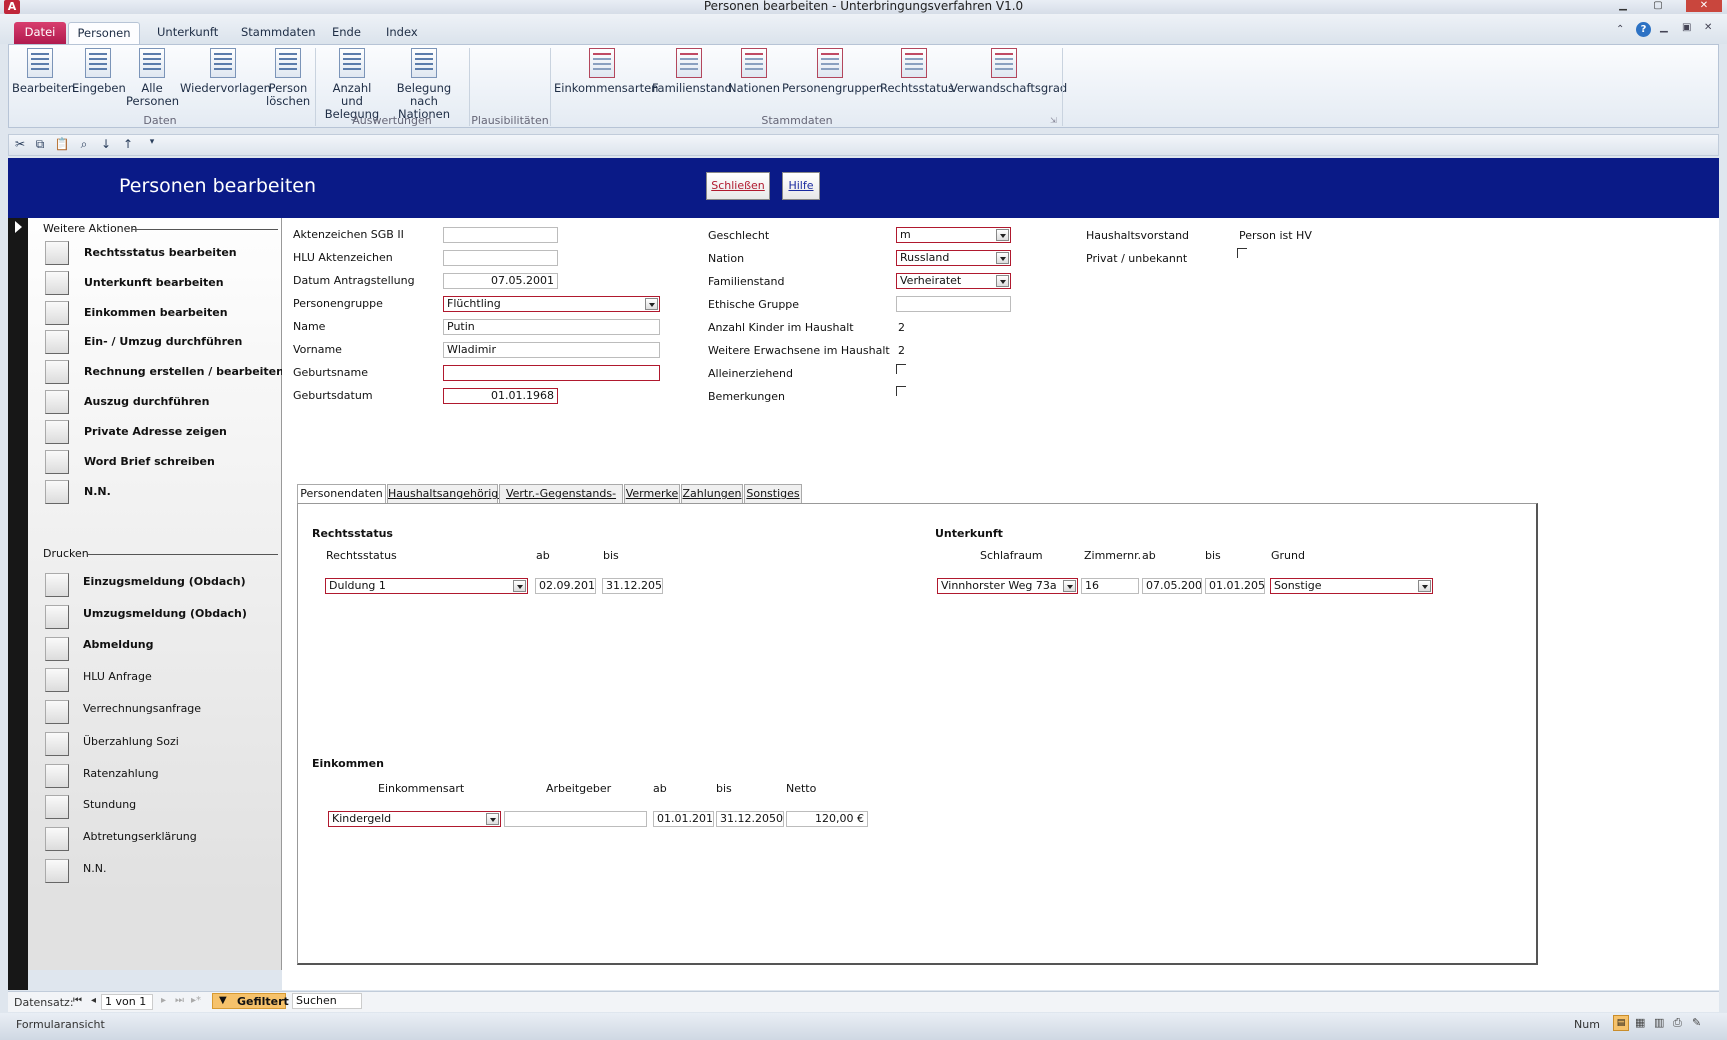 The width and height of the screenshot is (1727, 1040). I want to click on einkommensarten-button: Einkommensarten, so click(606, 71).